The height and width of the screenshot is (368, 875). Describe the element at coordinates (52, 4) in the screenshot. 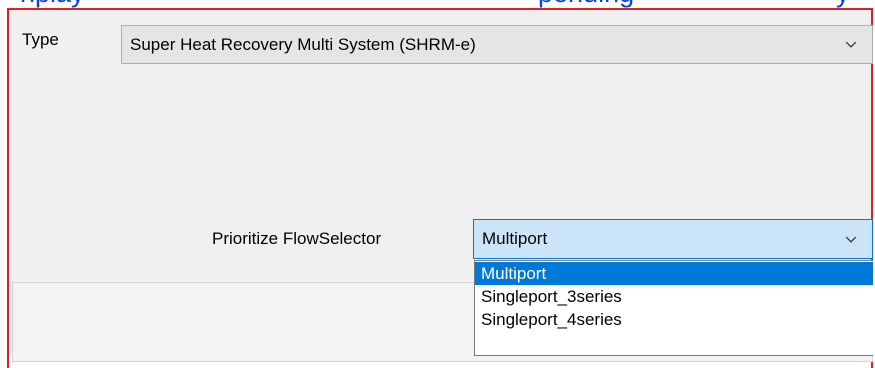

I see `clipped-heading-left: nplay` at that location.